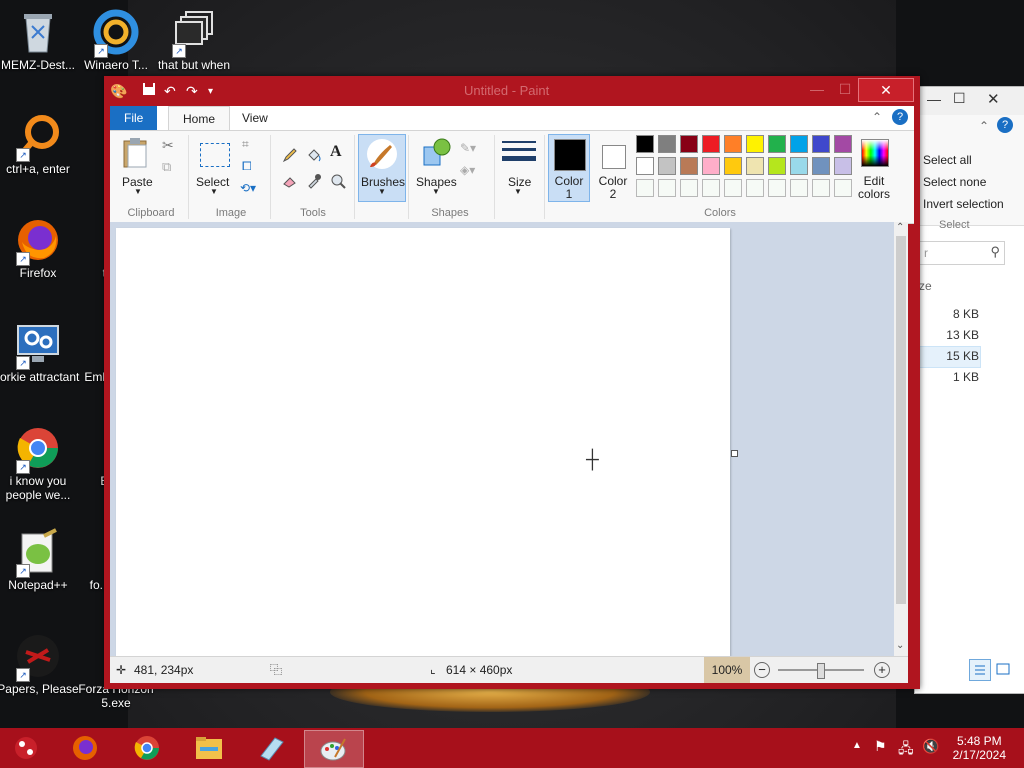  What do you see at coordinates (980, 670) in the screenshot?
I see `details-view-icon` at bounding box center [980, 670].